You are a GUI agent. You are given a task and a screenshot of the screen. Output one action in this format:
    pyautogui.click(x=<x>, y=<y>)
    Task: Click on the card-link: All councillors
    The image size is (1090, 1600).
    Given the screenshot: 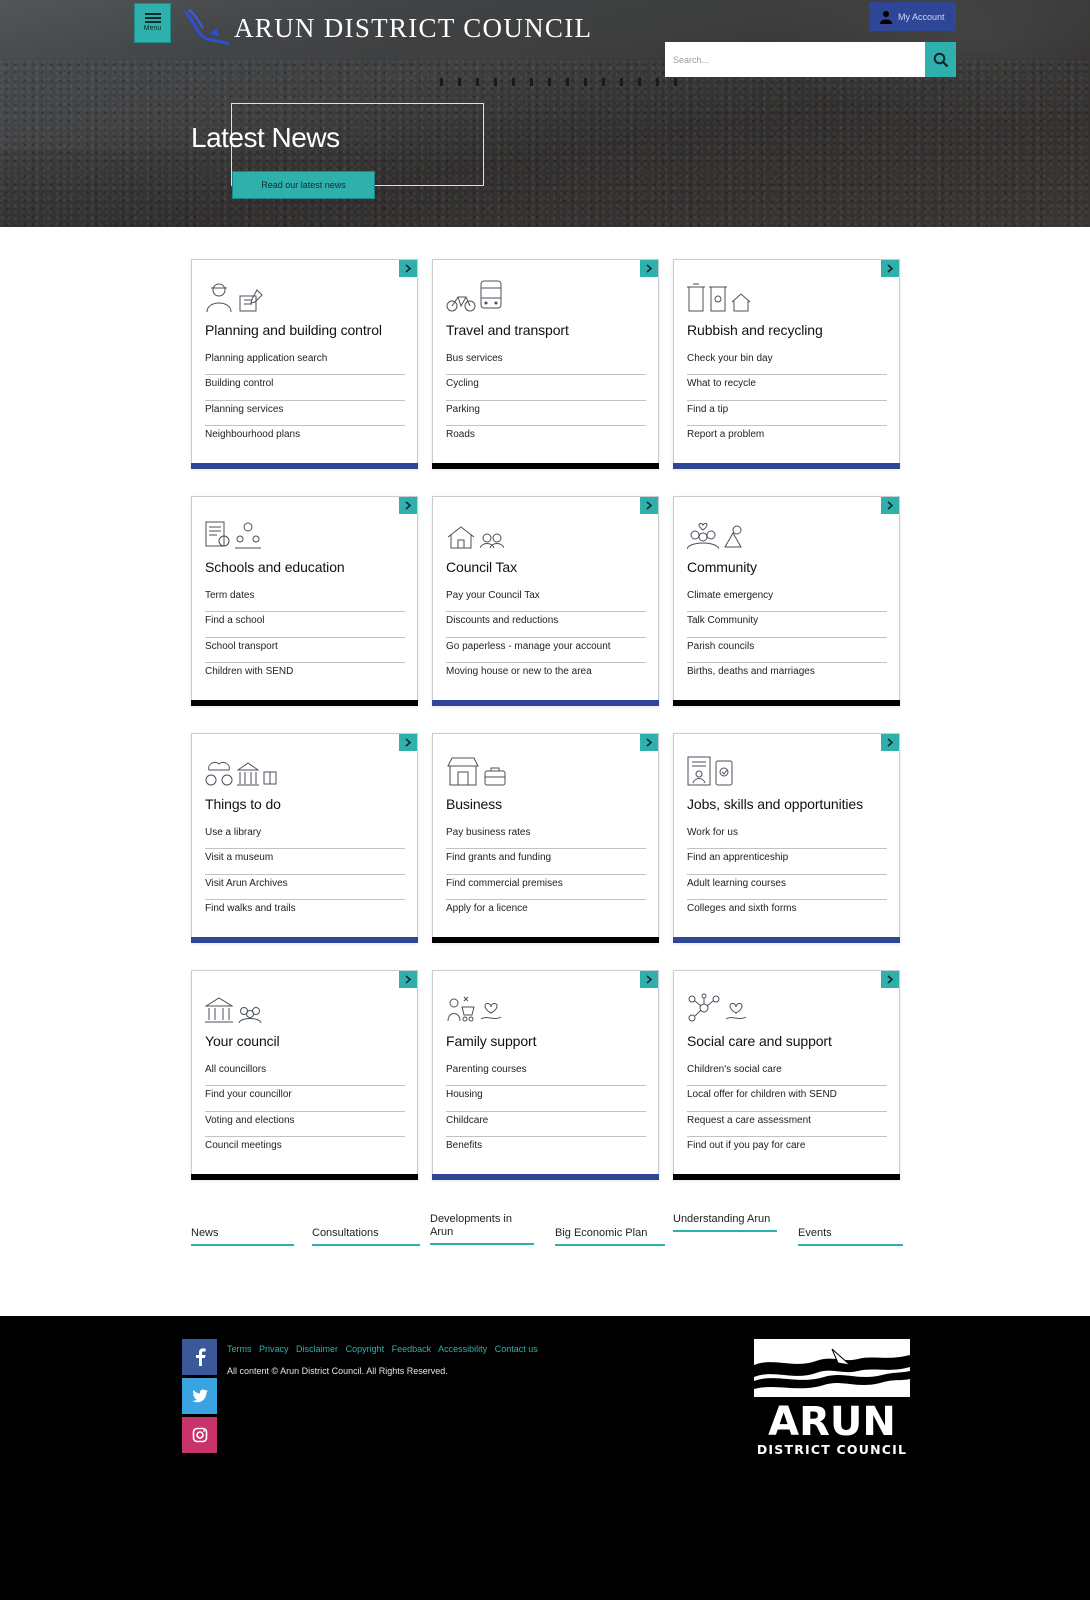 What is the action you would take?
    pyautogui.click(x=305, y=1074)
    